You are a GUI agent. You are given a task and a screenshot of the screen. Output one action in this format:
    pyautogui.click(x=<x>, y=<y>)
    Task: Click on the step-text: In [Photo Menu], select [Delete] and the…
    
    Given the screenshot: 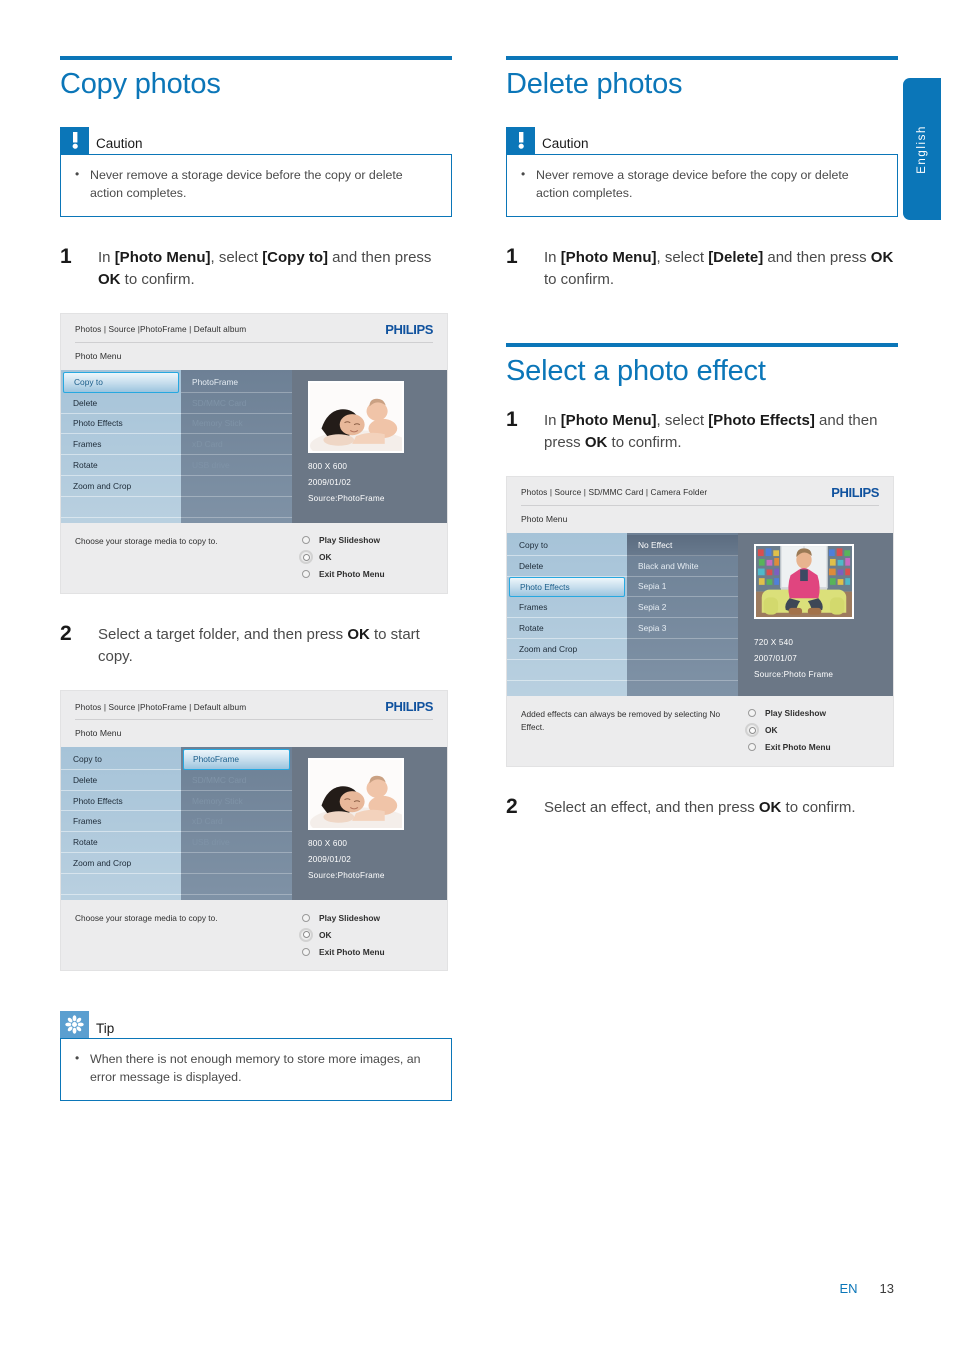 What is the action you would take?
    pyautogui.click(x=721, y=268)
    